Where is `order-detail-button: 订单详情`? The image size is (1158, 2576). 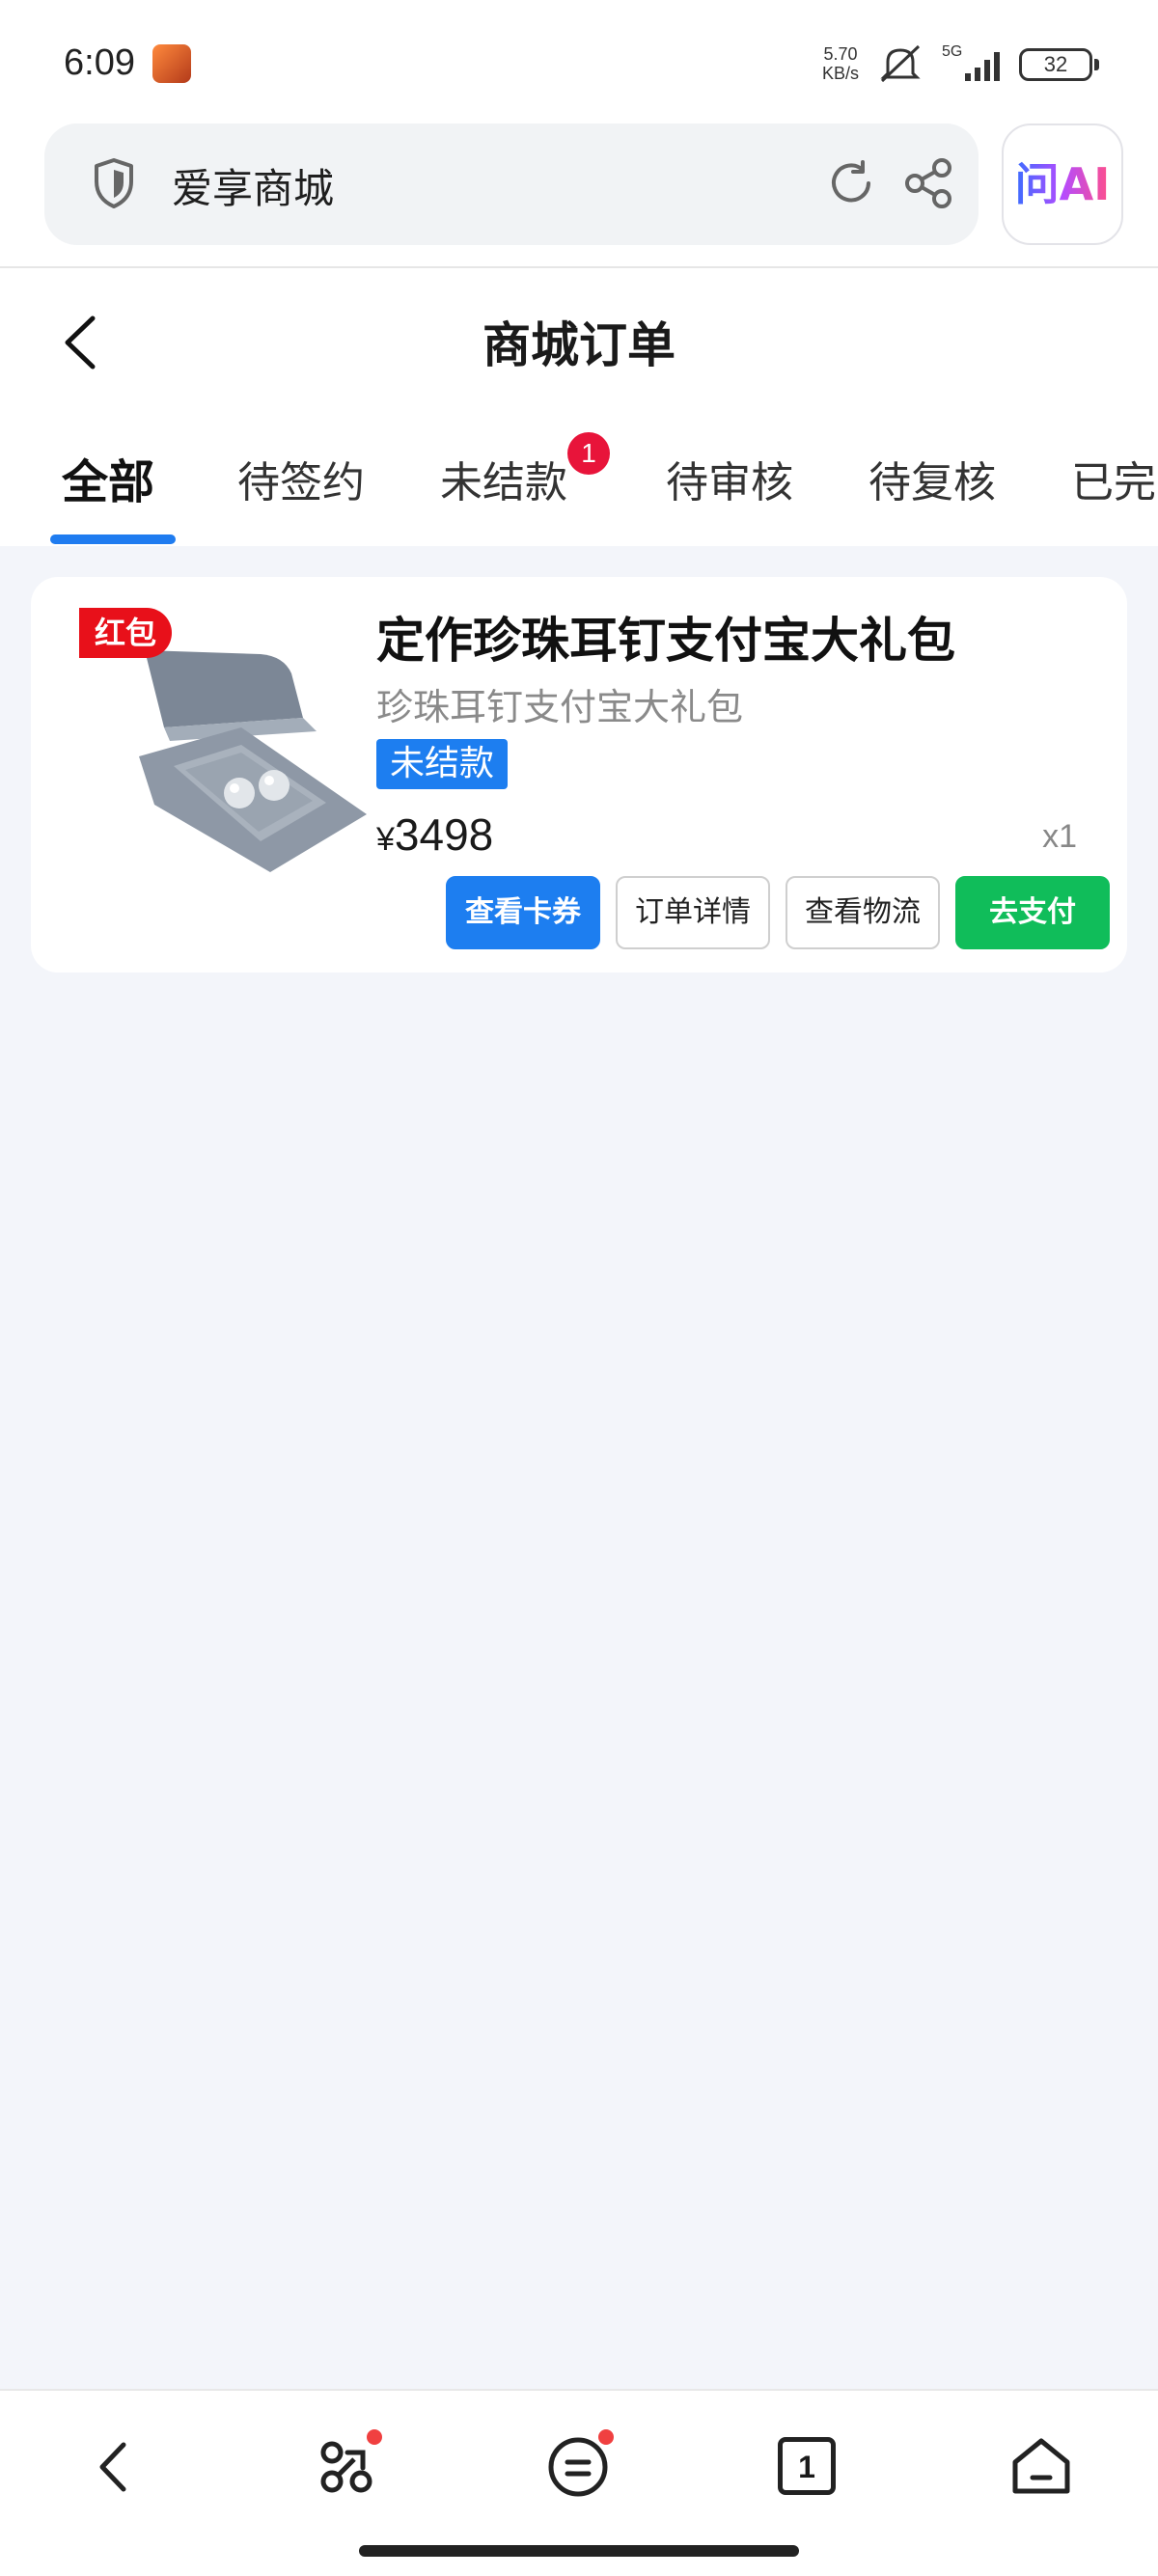
order-detail-button: 订单详情 is located at coordinates (693, 913).